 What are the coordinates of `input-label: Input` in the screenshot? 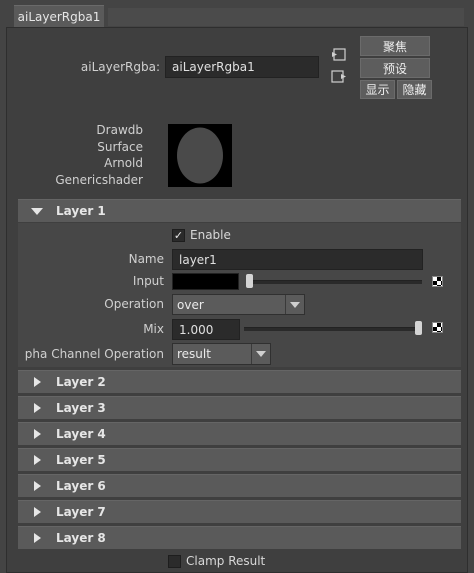 It's located at (148, 281).